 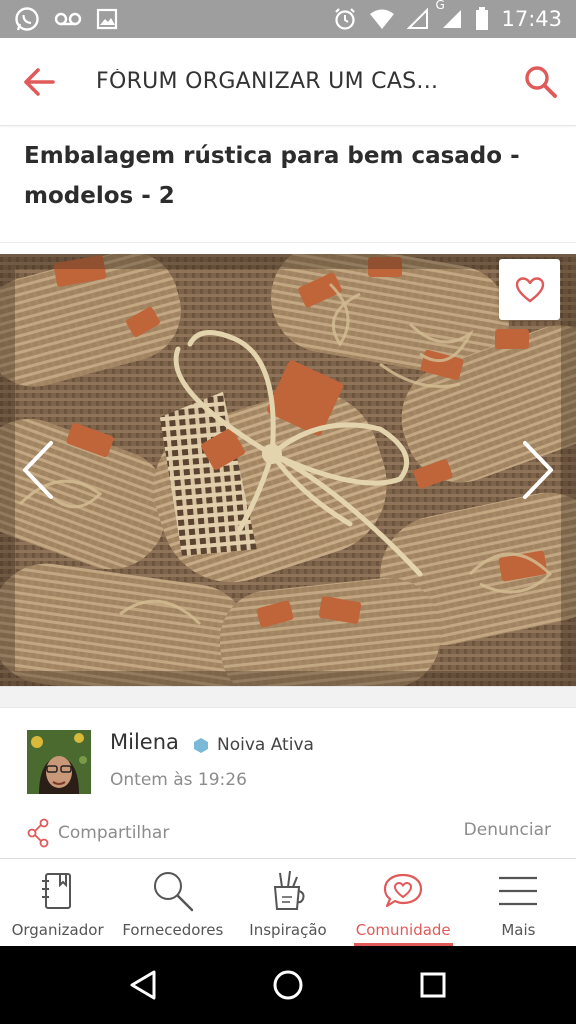 What do you see at coordinates (178, 780) in the screenshot?
I see `post-timestamp: Ontem às 19:26` at bounding box center [178, 780].